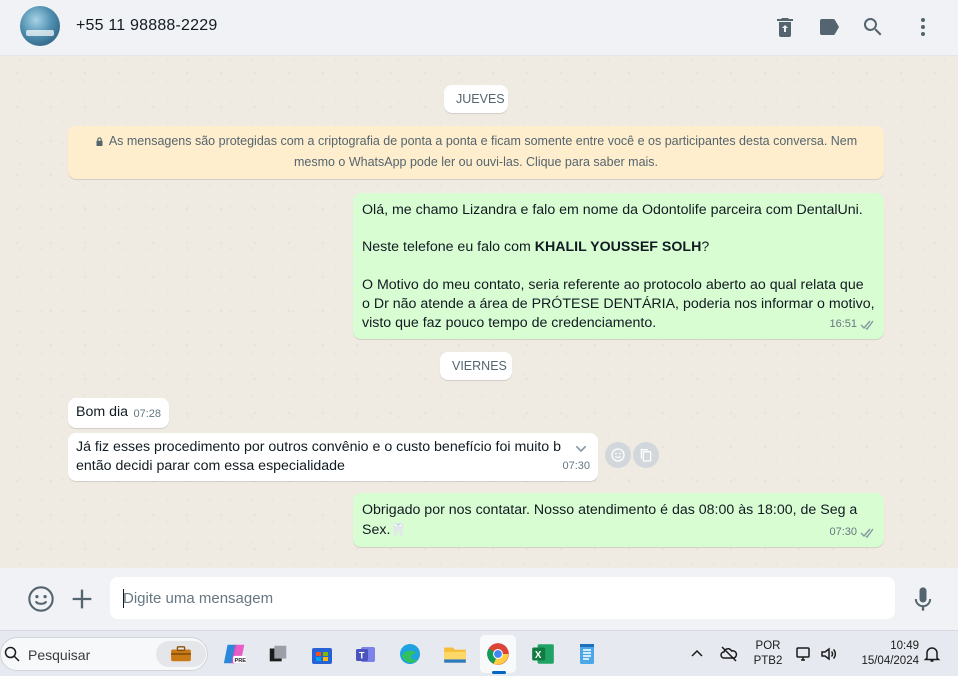  I want to click on svg-text: T, so click(362, 656).